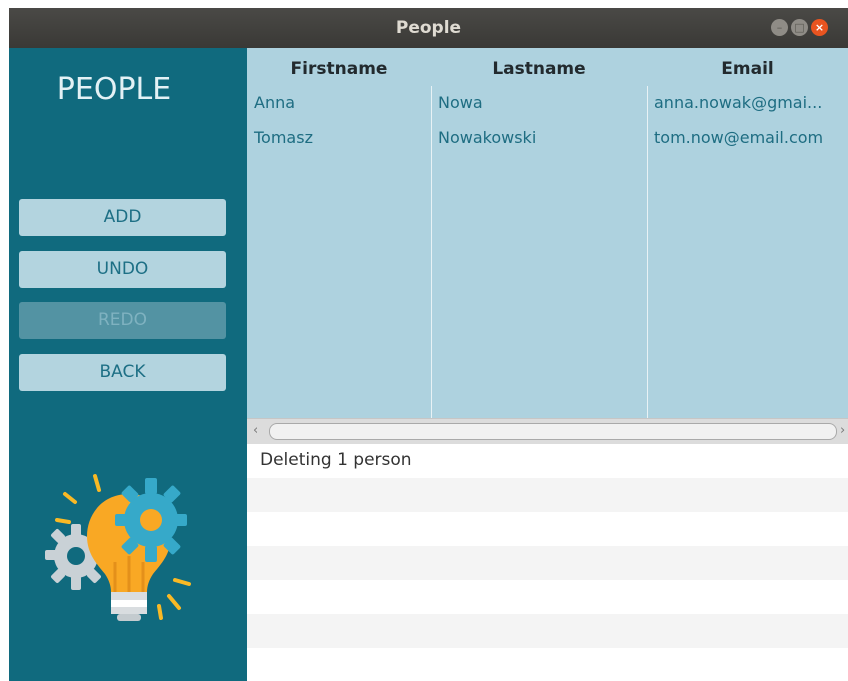  What do you see at coordinates (339, 67) in the screenshot?
I see `column-header-firstname: Firstname` at bounding box center [339, 67].